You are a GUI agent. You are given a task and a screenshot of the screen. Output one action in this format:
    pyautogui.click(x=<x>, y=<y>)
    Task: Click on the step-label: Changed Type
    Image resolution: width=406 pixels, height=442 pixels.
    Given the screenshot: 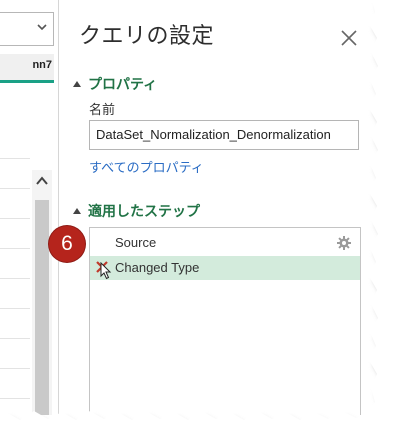 What is the action you would take?
    pyautogui.click(x=157, y=267)
    